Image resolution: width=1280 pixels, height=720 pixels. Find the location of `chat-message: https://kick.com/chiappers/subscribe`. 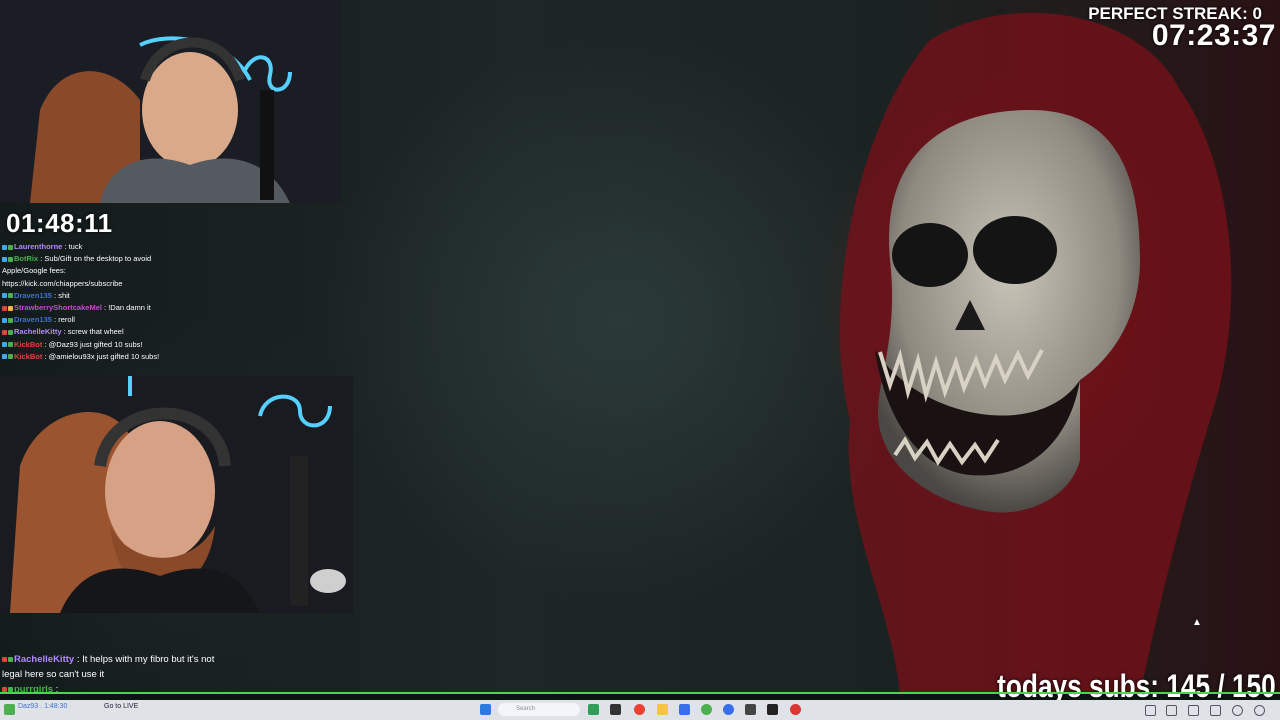

chat-message: https://kick.com/chiappers/subscribe is located at coordinates (62, 283).